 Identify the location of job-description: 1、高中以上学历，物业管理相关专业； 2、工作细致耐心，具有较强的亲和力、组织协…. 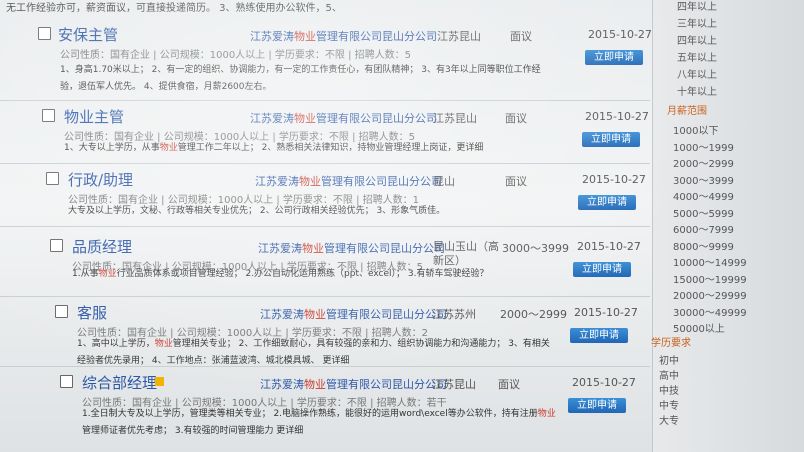
(313, 353).